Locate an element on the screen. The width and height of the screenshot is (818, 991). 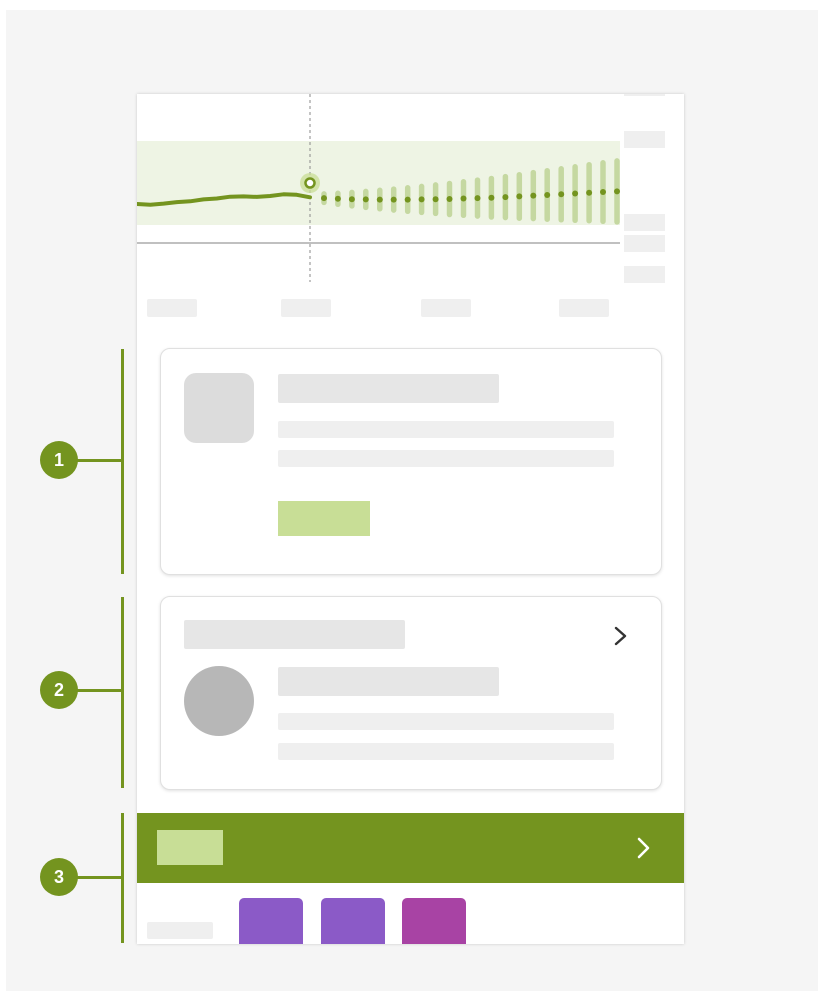
card-thumbnail is located at coordinates (219, 408).